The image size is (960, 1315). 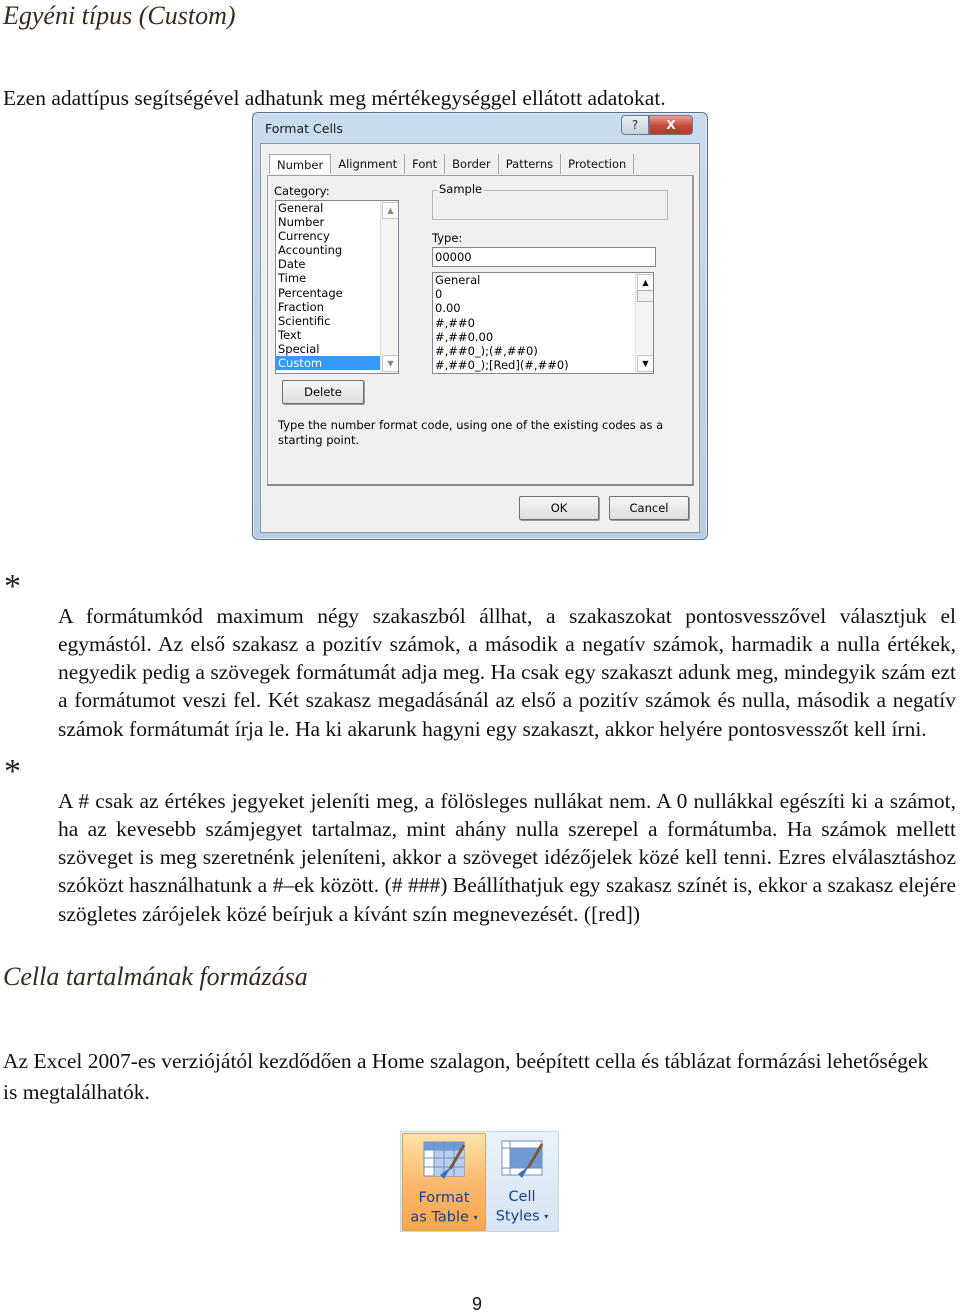 I want to click on format-as-table-label-2: as Table, so click(x=439, y=1217).